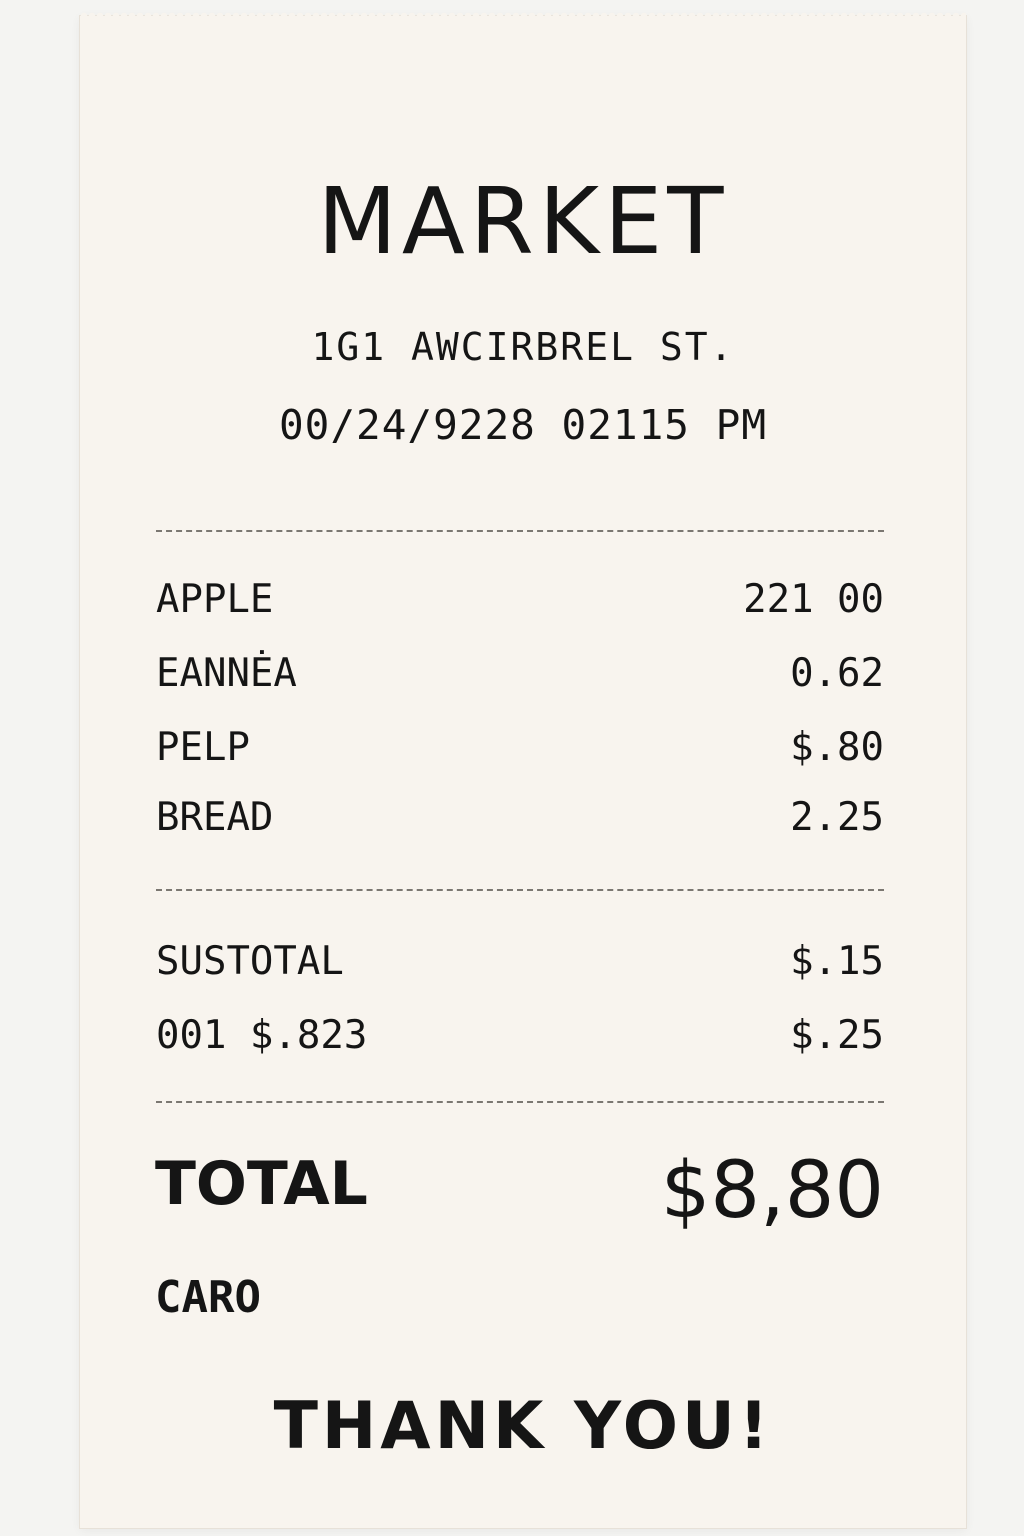 This screenshot has height=1536, width=1024. Describe the element at coordinates (520, 890) in the screenshot. I see `divider-middle` at that location.